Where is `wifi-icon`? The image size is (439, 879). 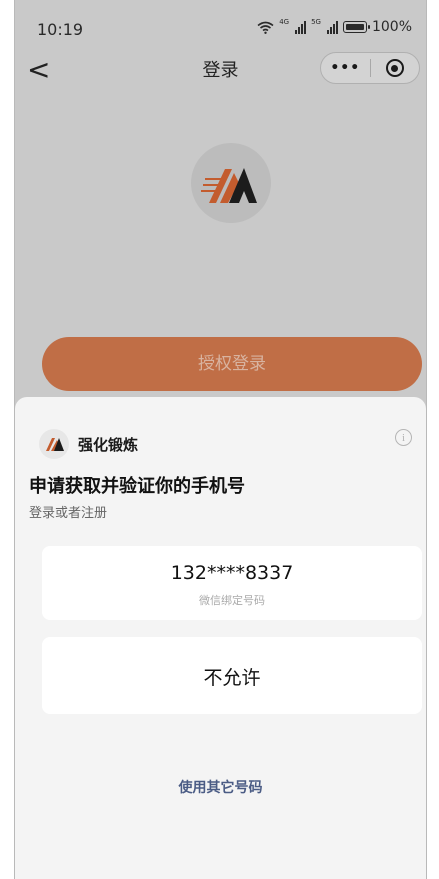
wifi-icon is located at coordinates (265, 27).